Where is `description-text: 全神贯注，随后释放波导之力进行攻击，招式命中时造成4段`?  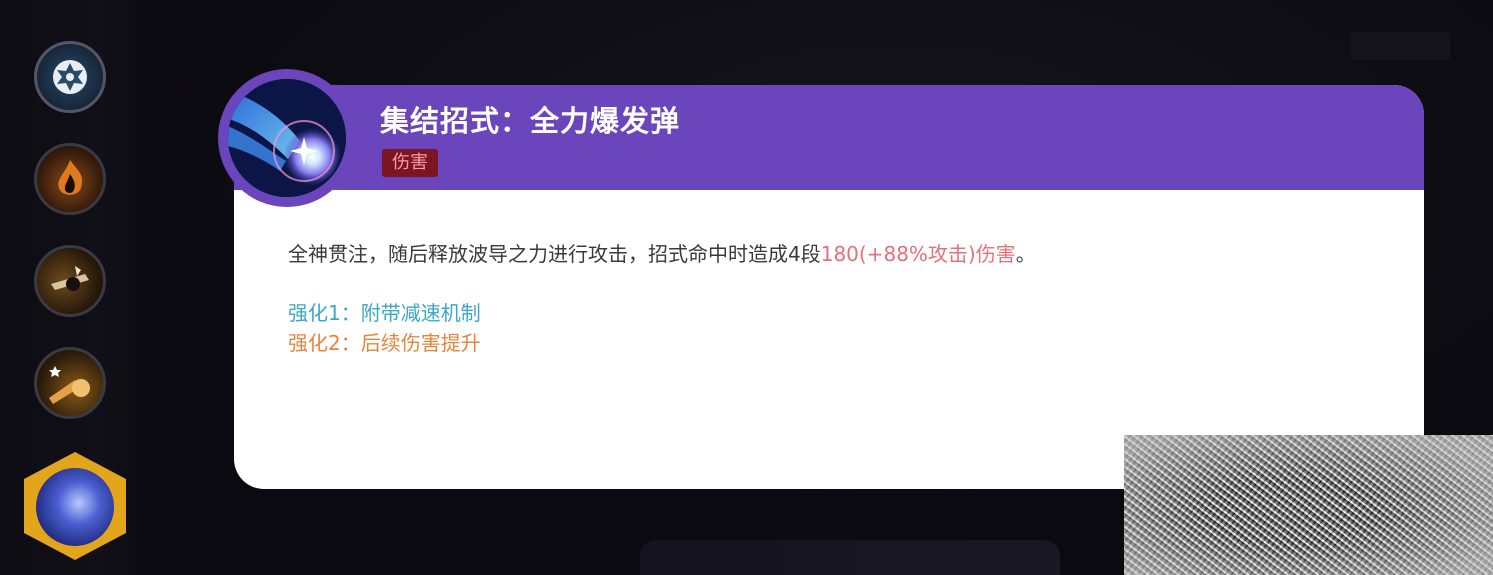 description-text: 全神贯注，随后释放波导之力进行攻击，招式命中时造成4段 is located at coordinates (554, 254).